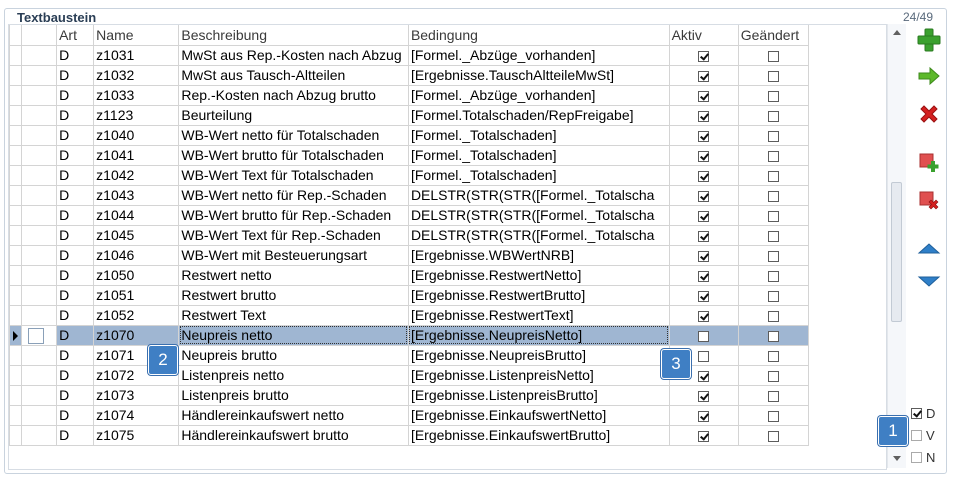 The width and height of the screenshot is (953, 480). Describe the element at coordinates (538, 315) in the screenshot. I see `cell-bedingung: [Ergebnisse.RestwertText]` at that location.